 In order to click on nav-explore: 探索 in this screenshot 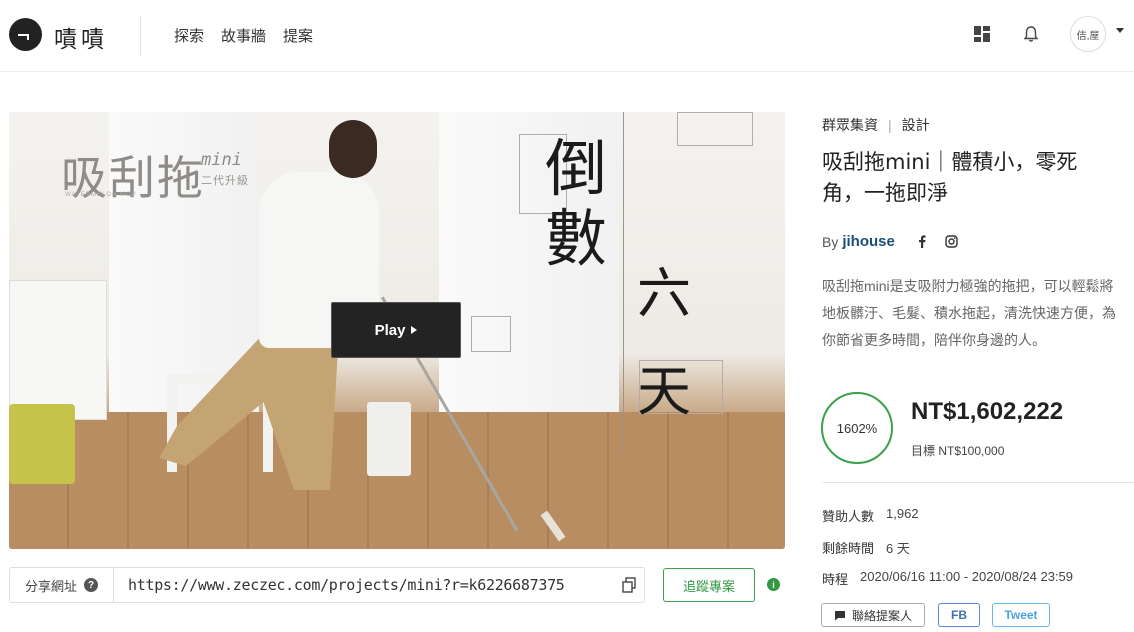, I will do `click(189, 35)`.